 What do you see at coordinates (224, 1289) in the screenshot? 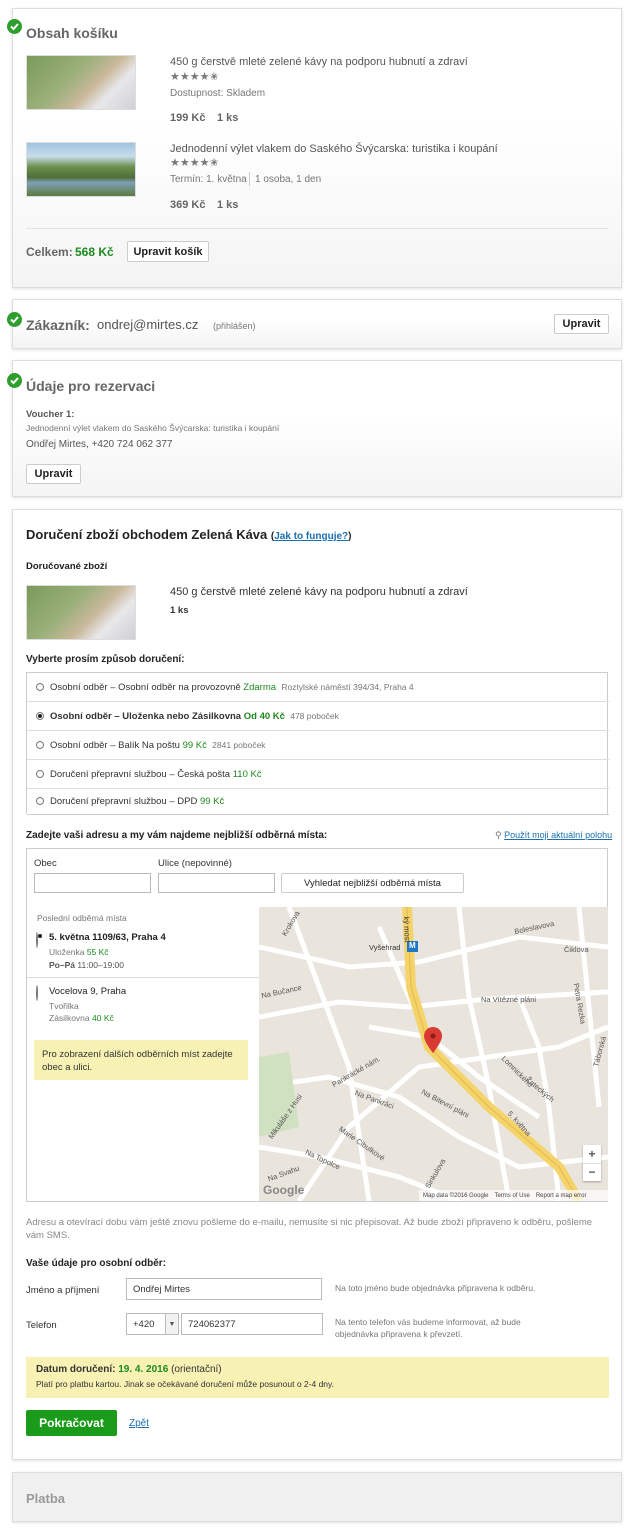
I see `name-input: Ondřej Mirtes` at bounding box center [224, 1289].